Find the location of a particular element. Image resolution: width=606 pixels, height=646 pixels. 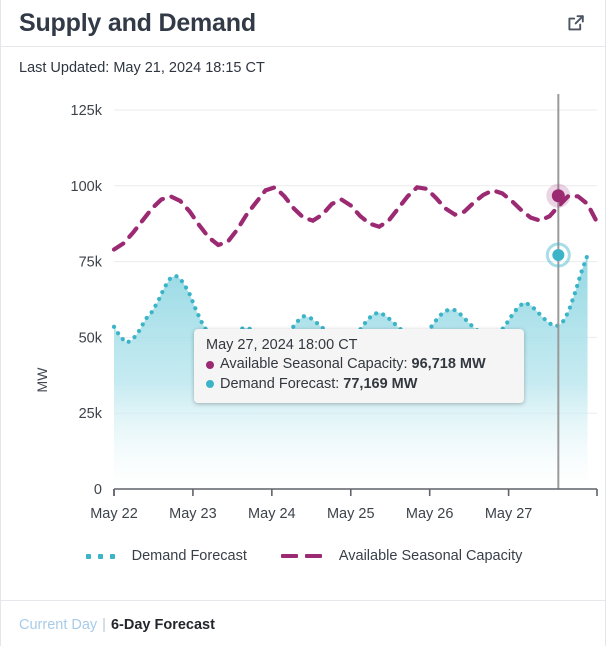

tooltip-row-demand: Demand Forecast: 77,169 MW is located at coordinates (359, 385).